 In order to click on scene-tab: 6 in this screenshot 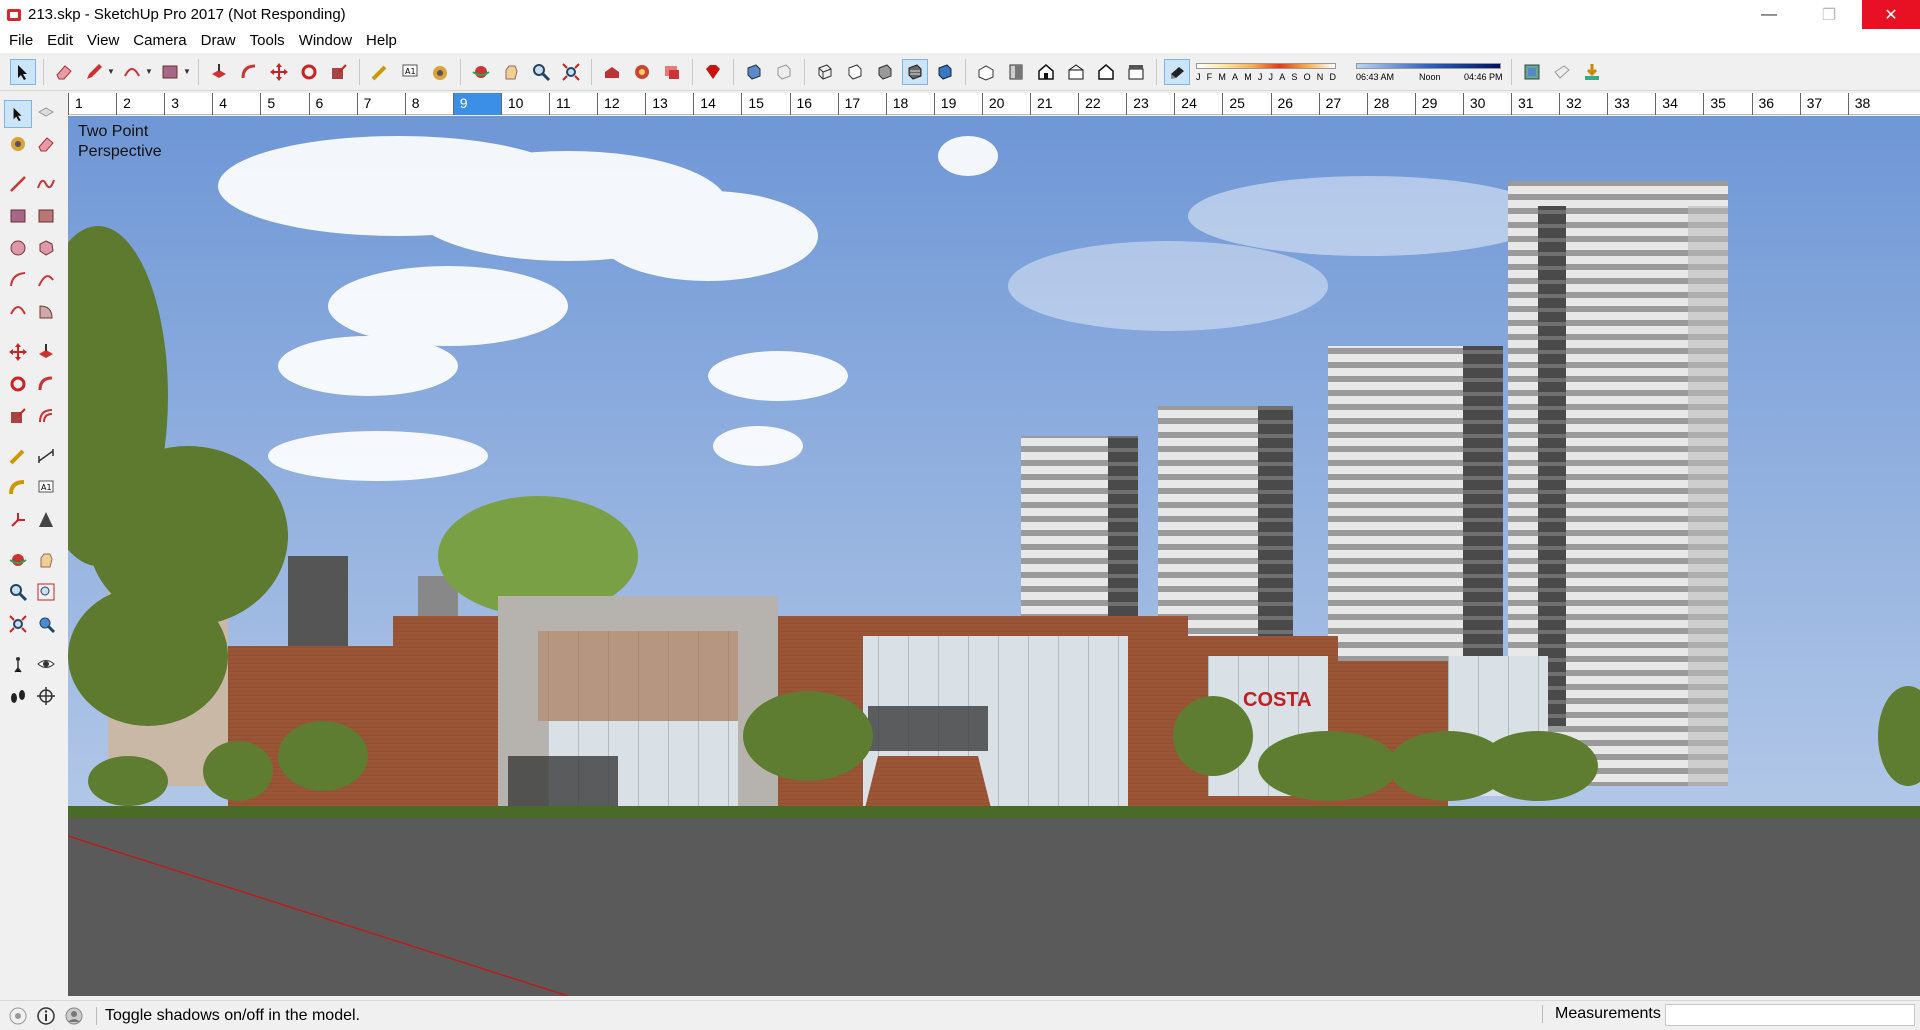, I will do `click(332, 104)`.